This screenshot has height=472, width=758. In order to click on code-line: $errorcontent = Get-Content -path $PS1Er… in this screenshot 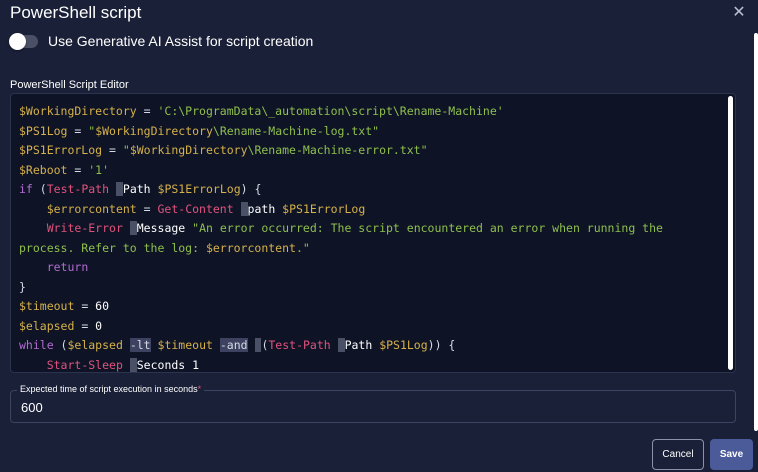, I will do `click(369, 210)`.